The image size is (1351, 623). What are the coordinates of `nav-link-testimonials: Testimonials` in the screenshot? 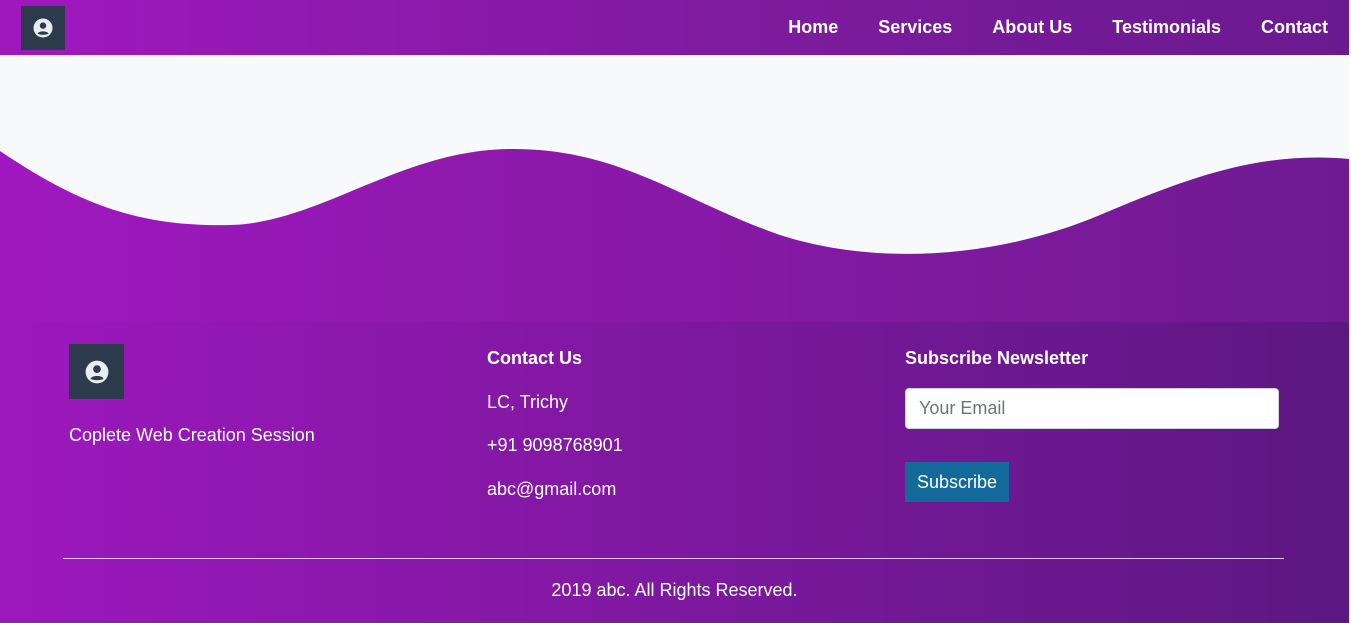 It's located at (1166, 27).